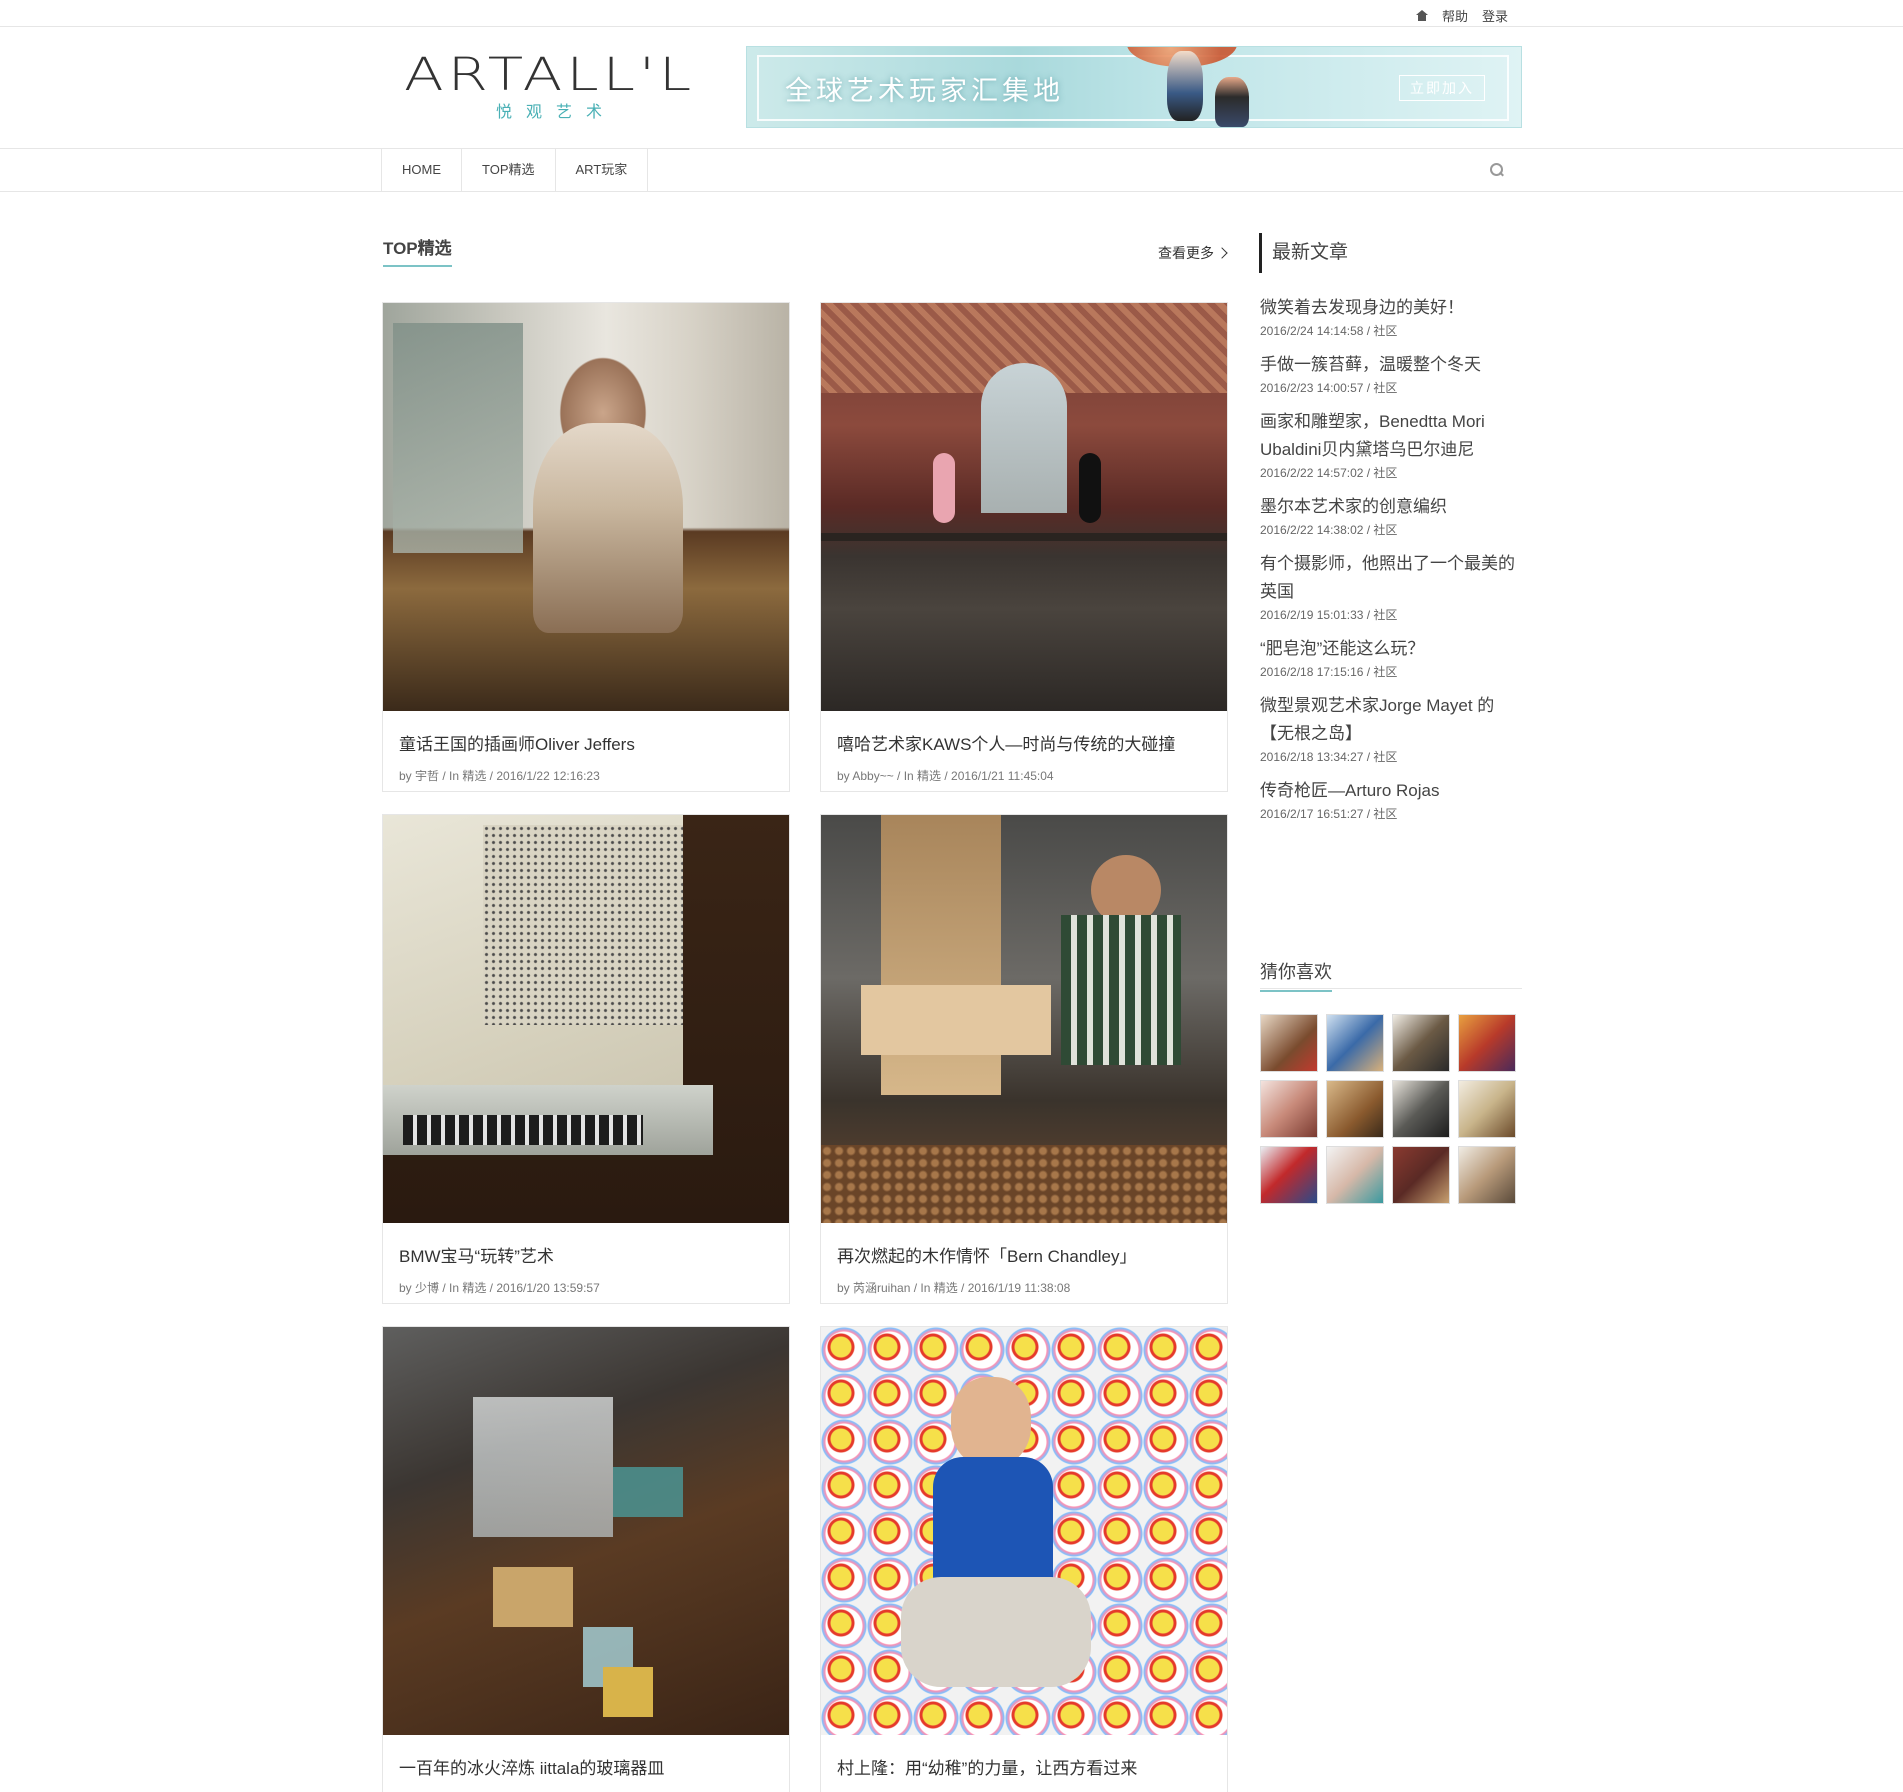 Image resolution: width=1903 pixels, height=1792 pixels. I want to click on article-title: 一百年的冰火淬炼 iittala的玻璃器皿, so click(531, 1766).